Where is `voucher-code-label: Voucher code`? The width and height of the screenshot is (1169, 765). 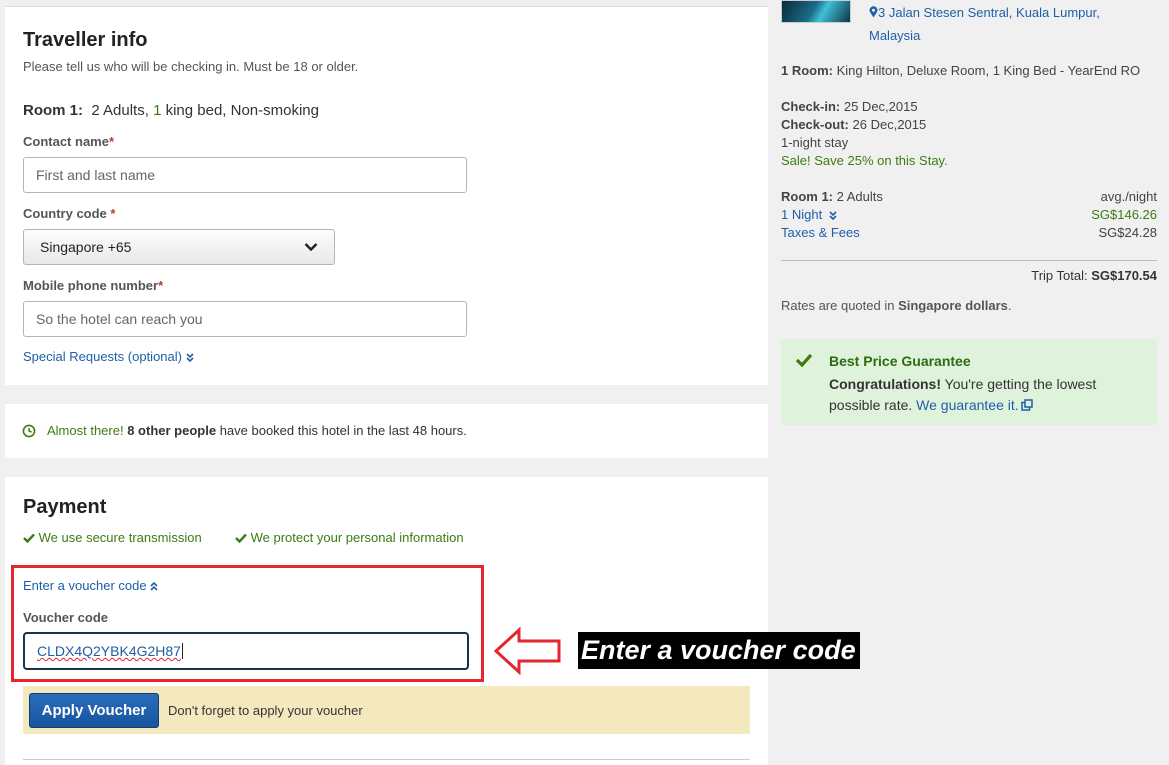
voucher-code-label: Voucher code is located at coordinates (66, 617).